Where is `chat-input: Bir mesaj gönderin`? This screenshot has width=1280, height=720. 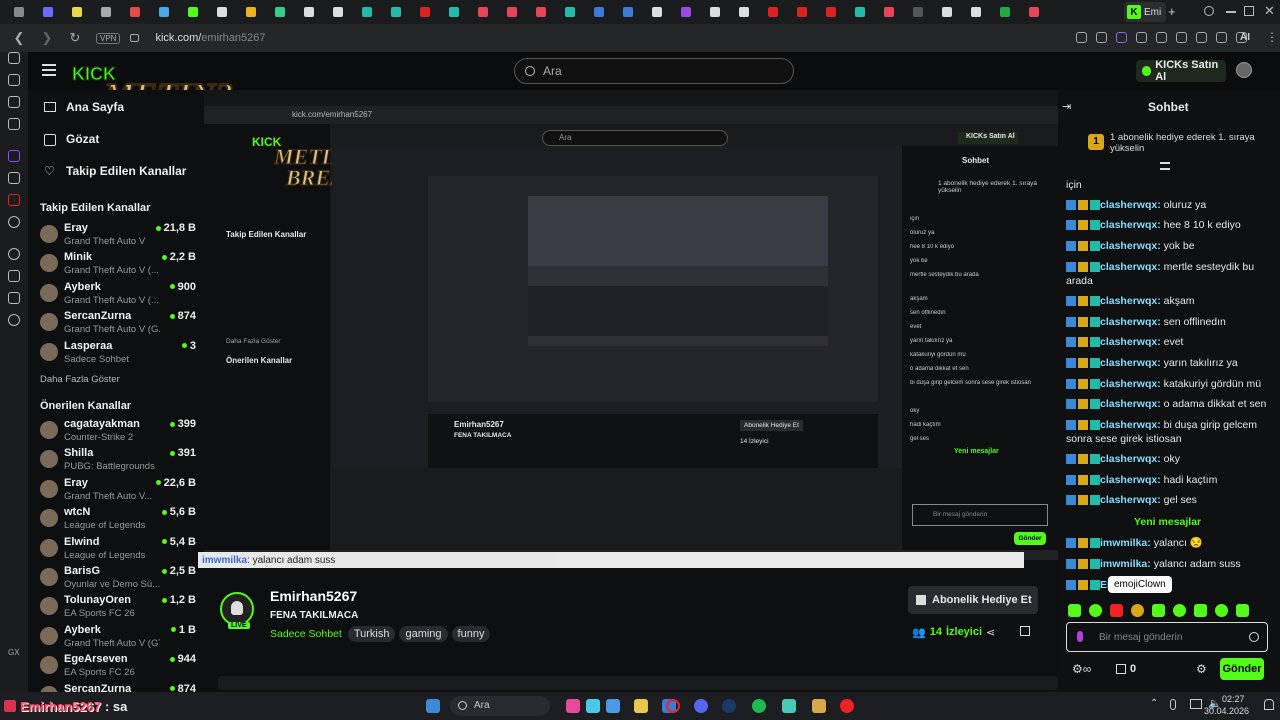 chat-input: Bir mesaj gönderin is located at coordinates (1167, 637).